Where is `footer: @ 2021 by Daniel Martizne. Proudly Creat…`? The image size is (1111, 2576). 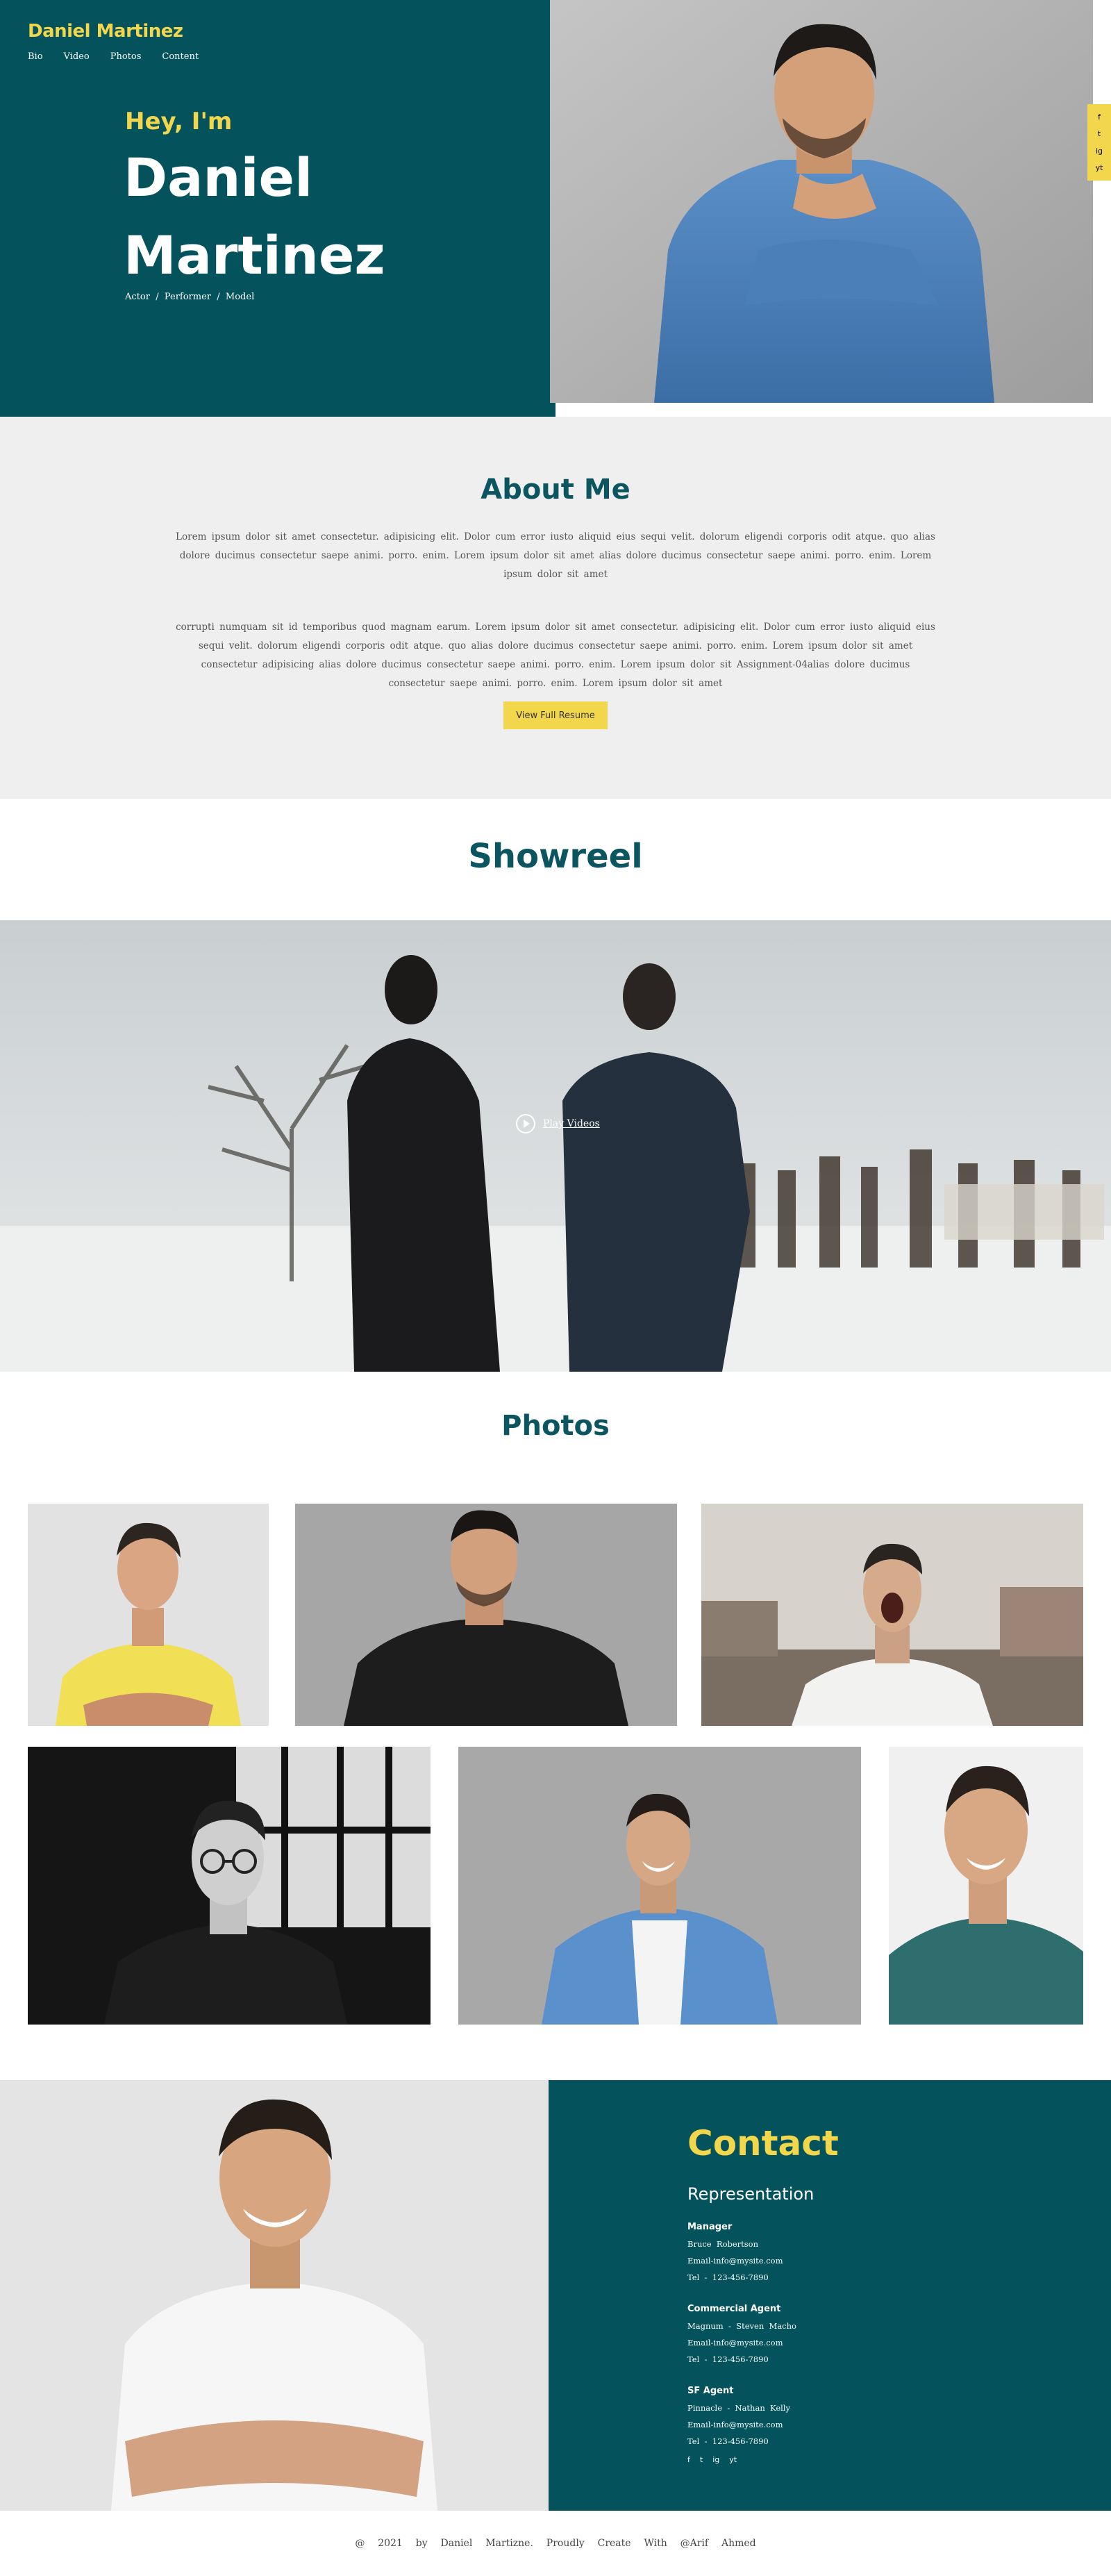
footer: @ 2021 by Daniel Martizne. Proudly Creat… is located at coordinates (555, 2543).